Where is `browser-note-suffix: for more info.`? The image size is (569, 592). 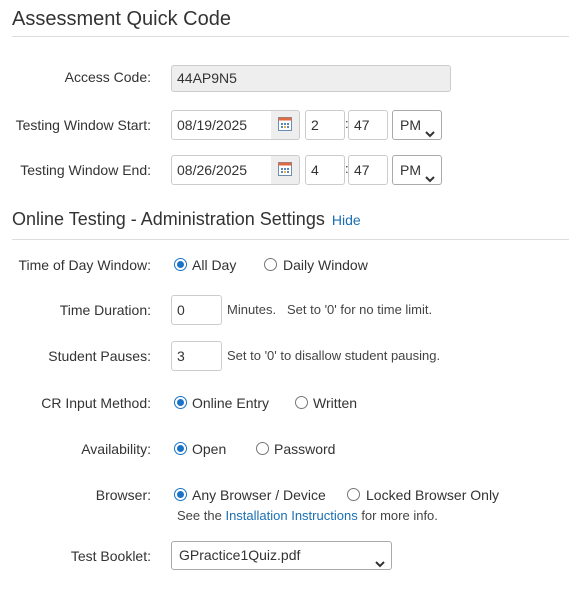
browser-note-suffix: for more info. is located at coordinates (399, 515).